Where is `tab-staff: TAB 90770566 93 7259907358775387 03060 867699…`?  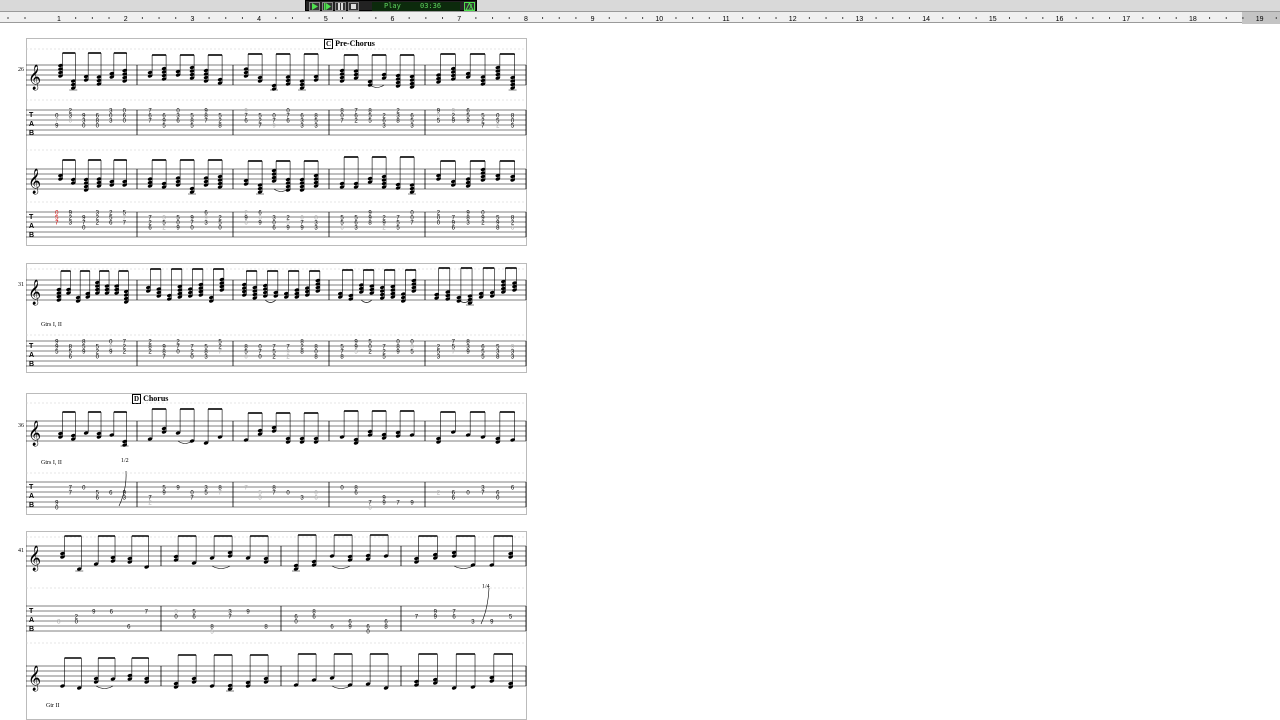
tab-staff: TAB 90770566 93 7259907358775387 03060 867699… is located at coordinates (276, 496).